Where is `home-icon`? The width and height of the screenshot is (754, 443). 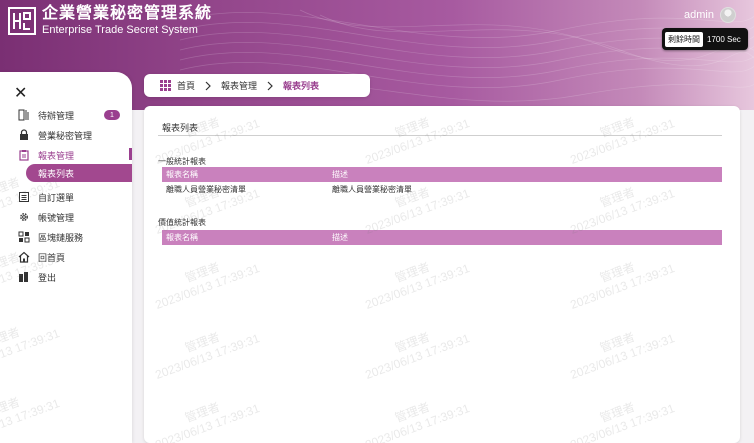 home-icon is located at coordinates (24, 257).